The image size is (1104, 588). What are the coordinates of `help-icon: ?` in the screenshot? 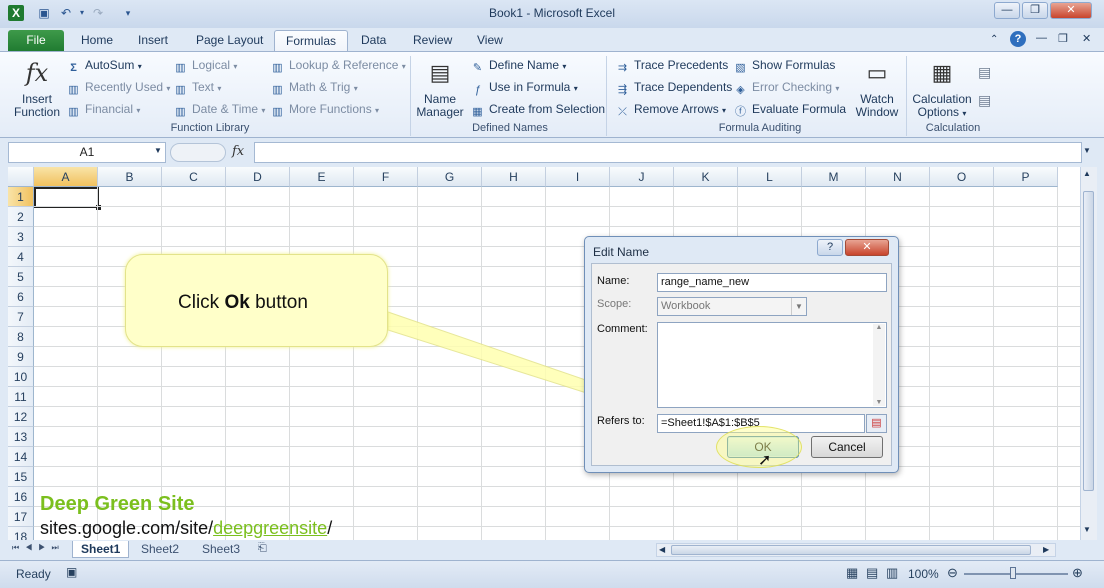 It's located at (1018, 39).